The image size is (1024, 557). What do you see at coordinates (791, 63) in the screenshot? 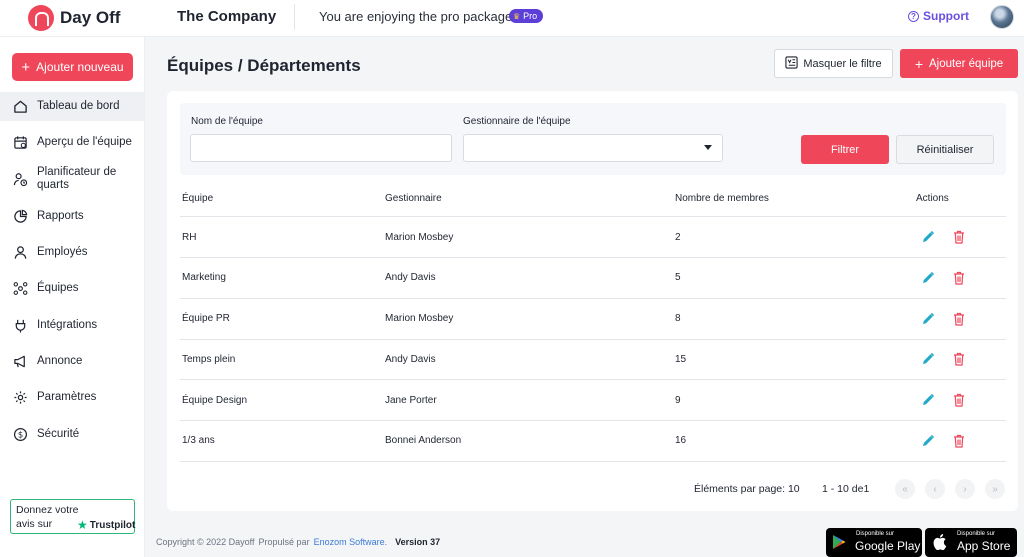
I see `filter-toggle-icon` at bounding box center [791, 63].